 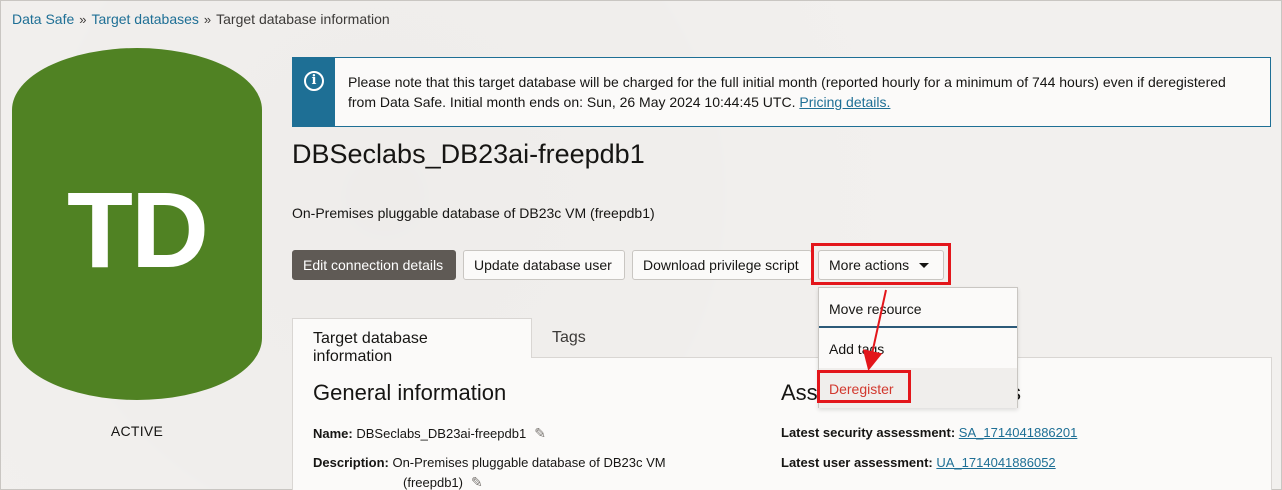 What do you see at coordinates (314, 92) in the screenshot?
I see `notice-icon-bar: i` at bounding box center [314, 92].